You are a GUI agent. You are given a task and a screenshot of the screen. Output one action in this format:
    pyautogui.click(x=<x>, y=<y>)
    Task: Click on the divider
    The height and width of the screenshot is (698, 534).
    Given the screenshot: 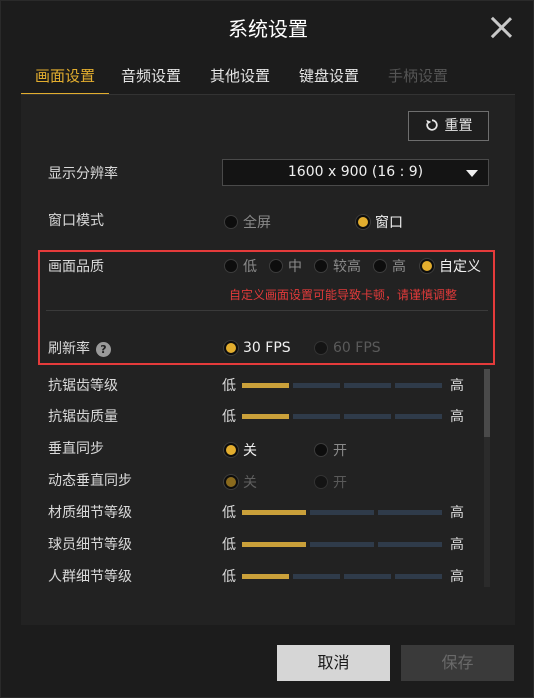 What is the action you would take?
    pyautogui.click(x=267, y=310)
    